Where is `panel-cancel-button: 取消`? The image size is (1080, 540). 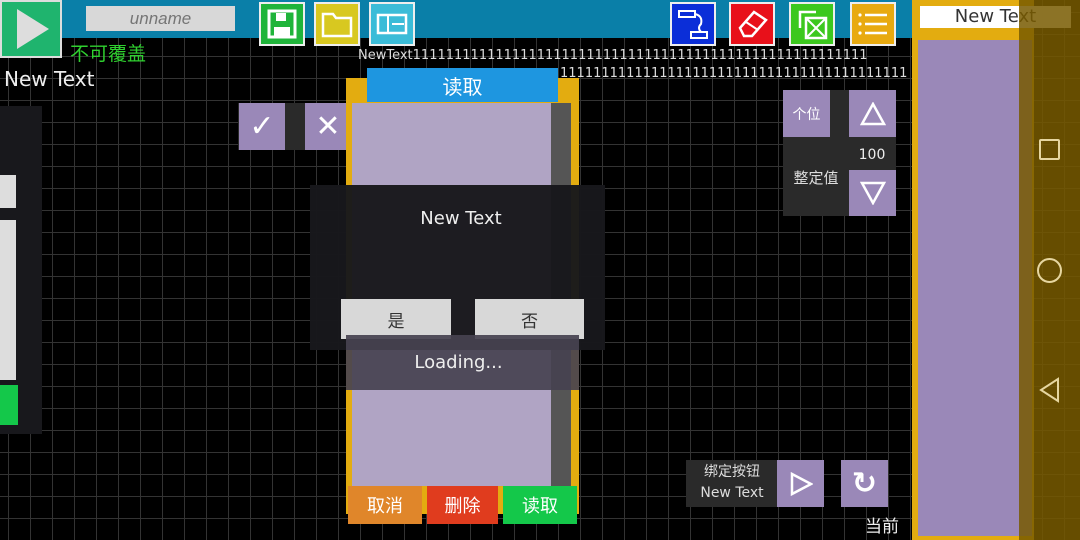 panel-cancel-button: 取消 is located at coordinates (385, 505).